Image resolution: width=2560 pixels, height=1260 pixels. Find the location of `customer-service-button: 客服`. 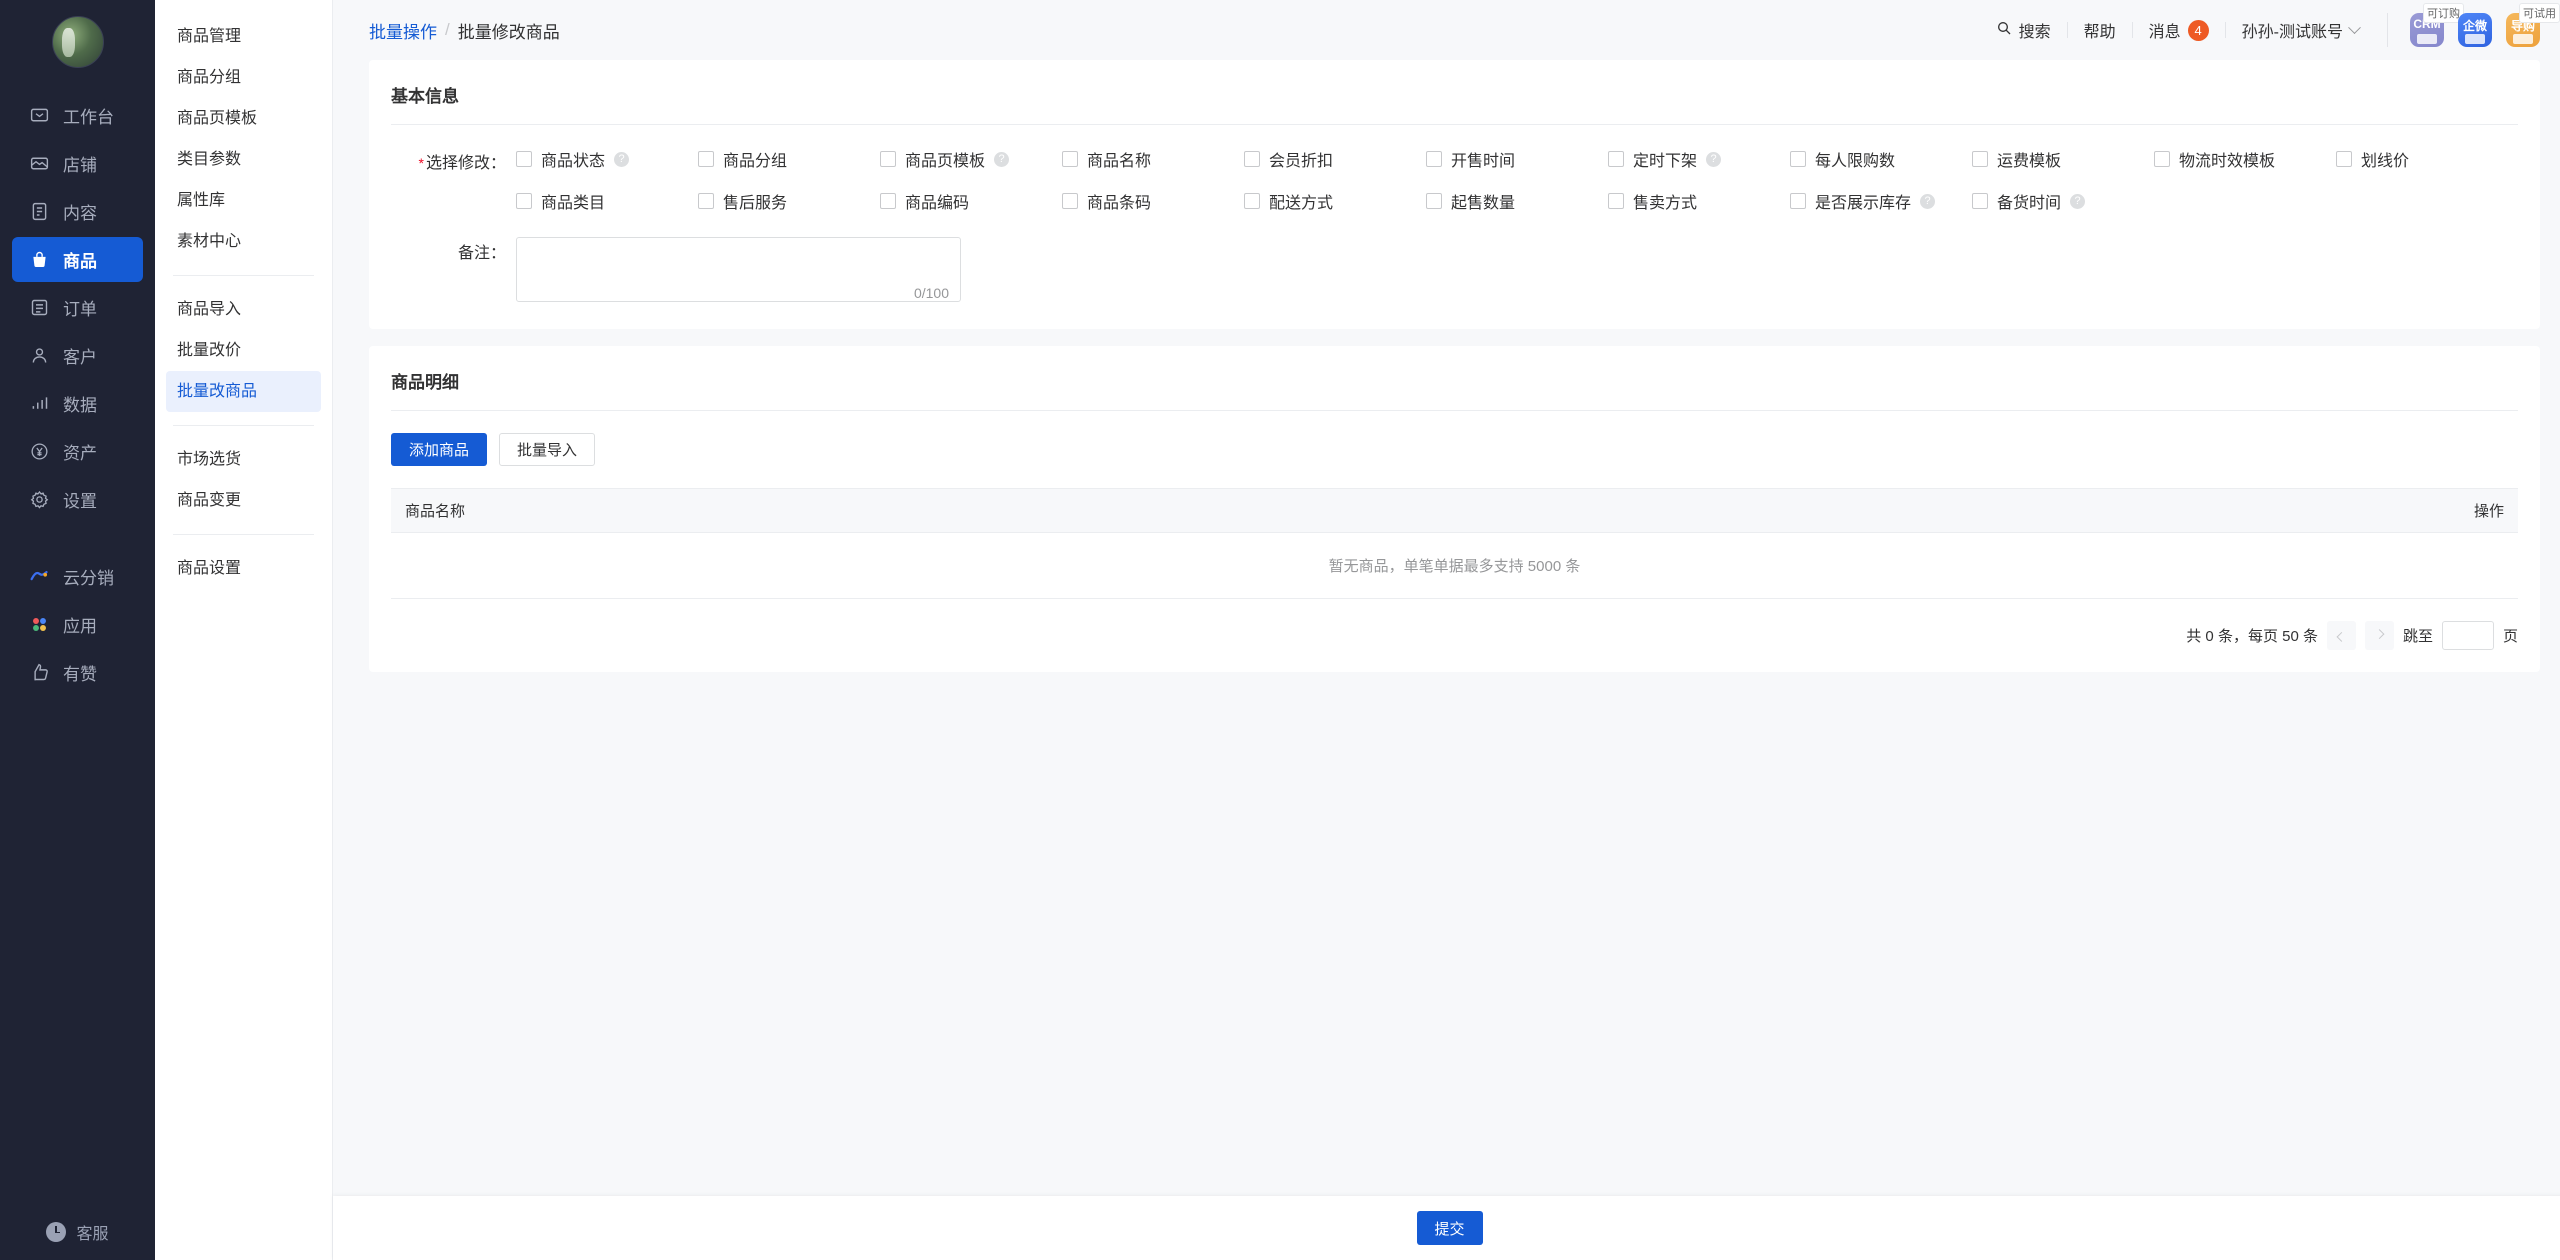

customer-service-button: 客服 is located at coordinates (77, 1232).